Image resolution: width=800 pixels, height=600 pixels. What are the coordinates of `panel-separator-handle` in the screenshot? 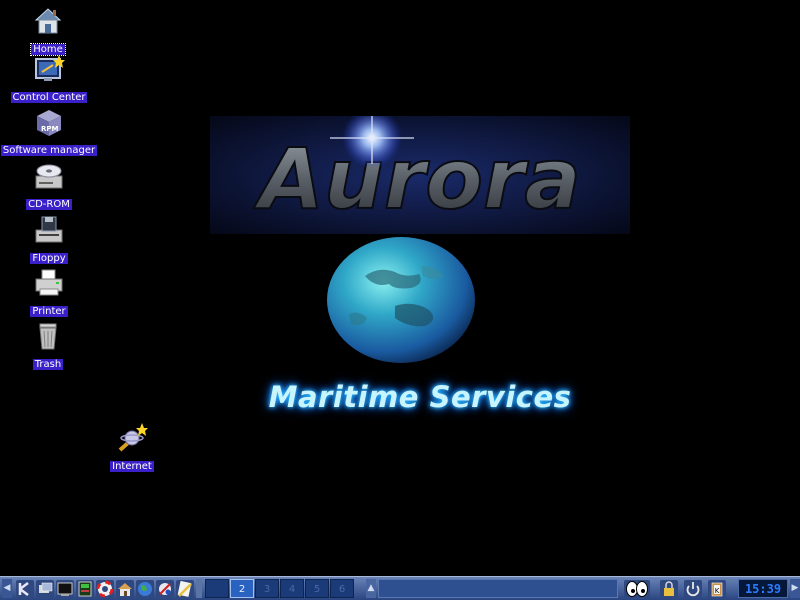 It's located at (199, 588).